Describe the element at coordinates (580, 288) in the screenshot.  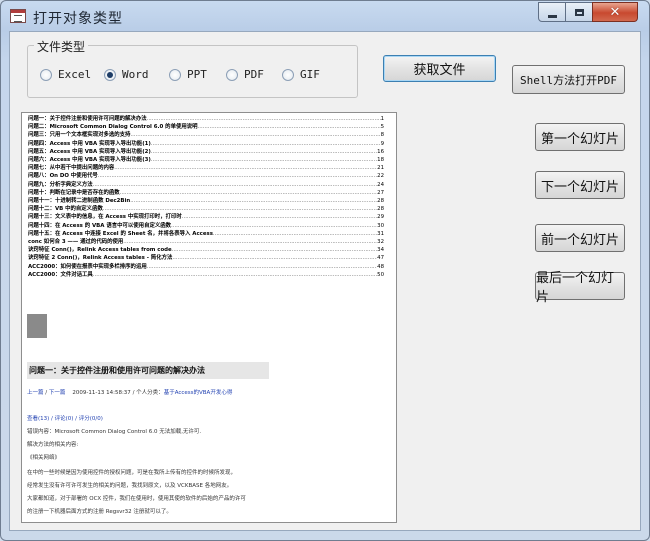
I see `last-slide-button: 最后一个幻灯片` at that location.